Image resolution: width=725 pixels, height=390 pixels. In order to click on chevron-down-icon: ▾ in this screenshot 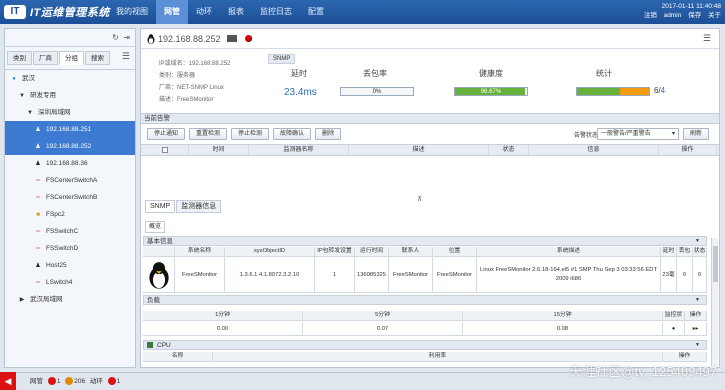, I will do `click(673, 134)`.